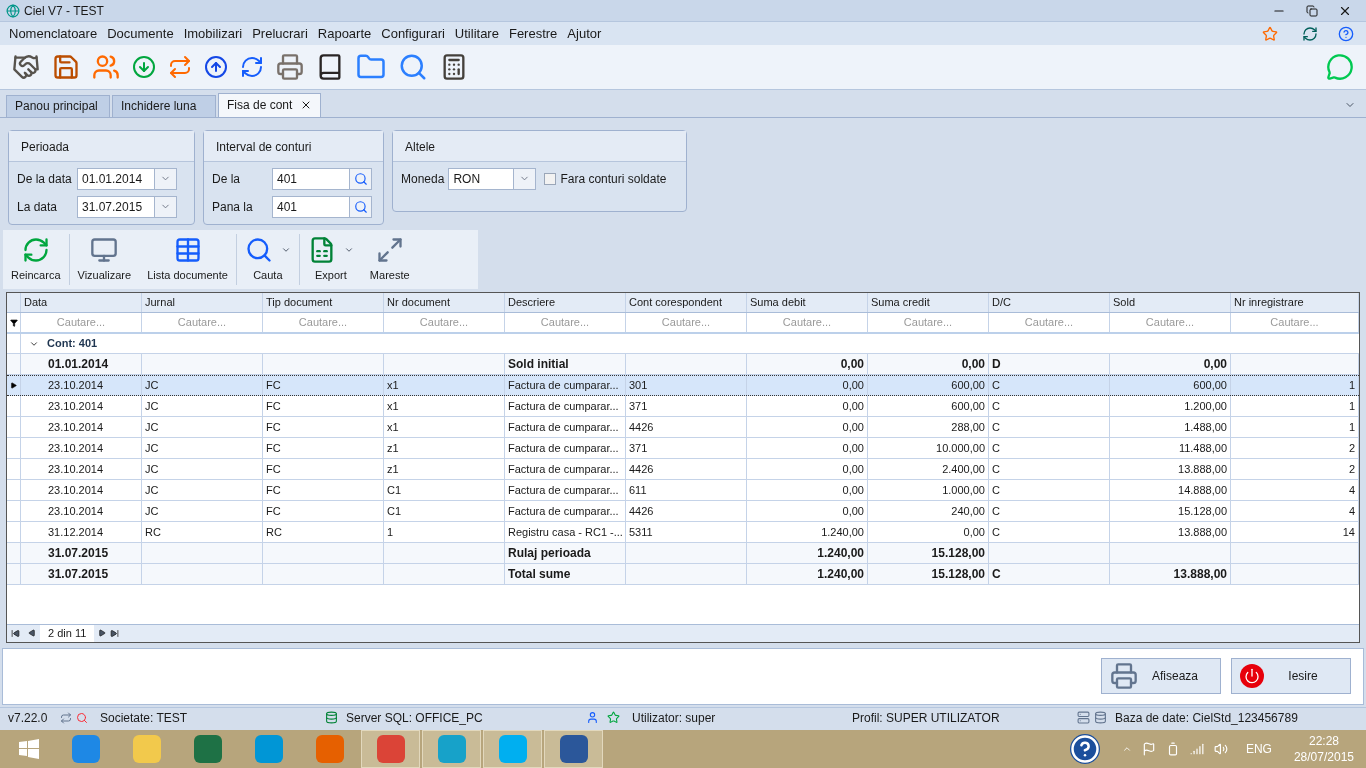 The width and height of the screenshot is (1366, 768). What do you see at coordinates (202, 303) in the screenshot?
I see `column-header: Jurnal` at bounding box center [202, 303].